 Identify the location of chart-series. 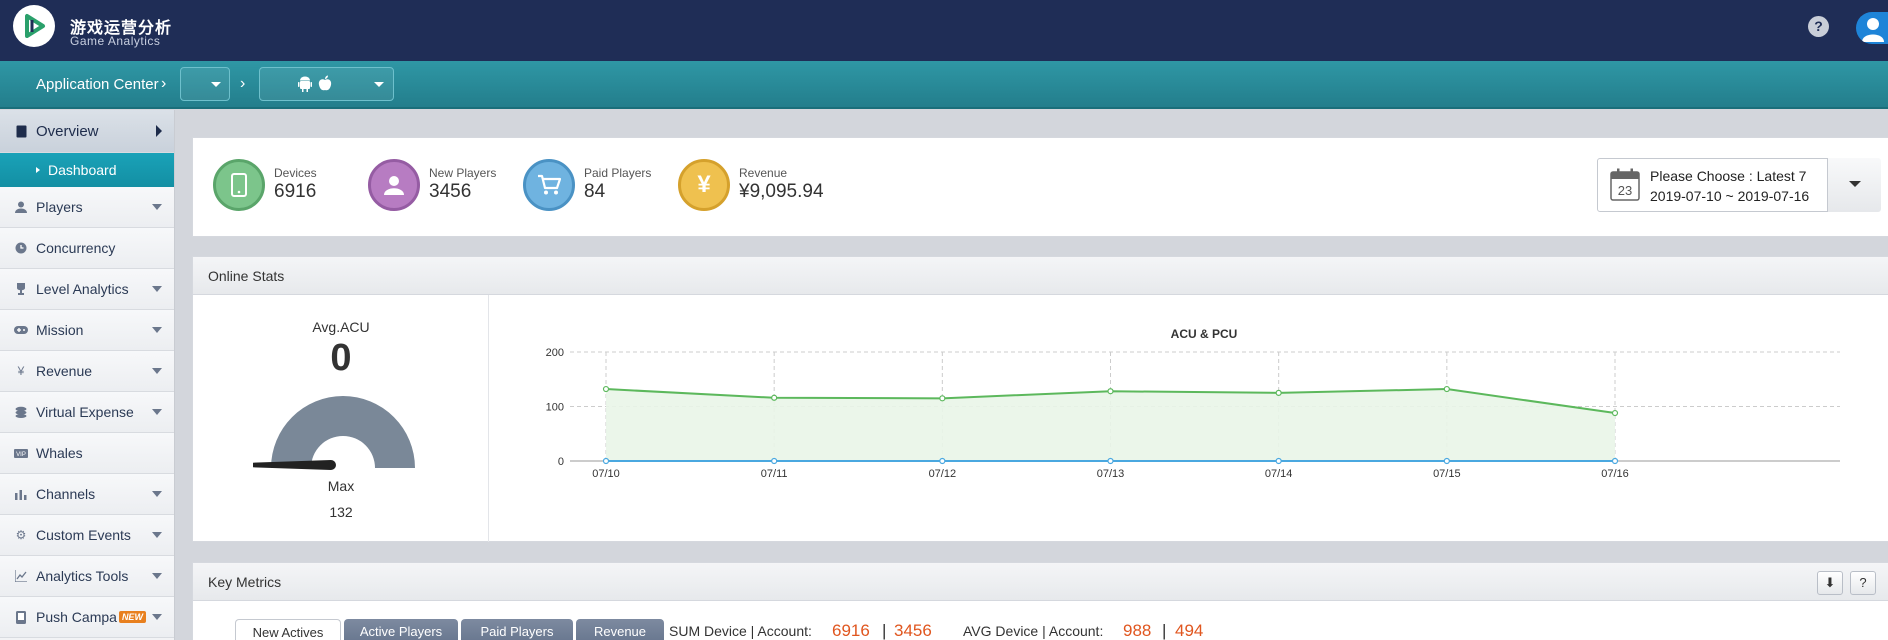
(1110, 425).